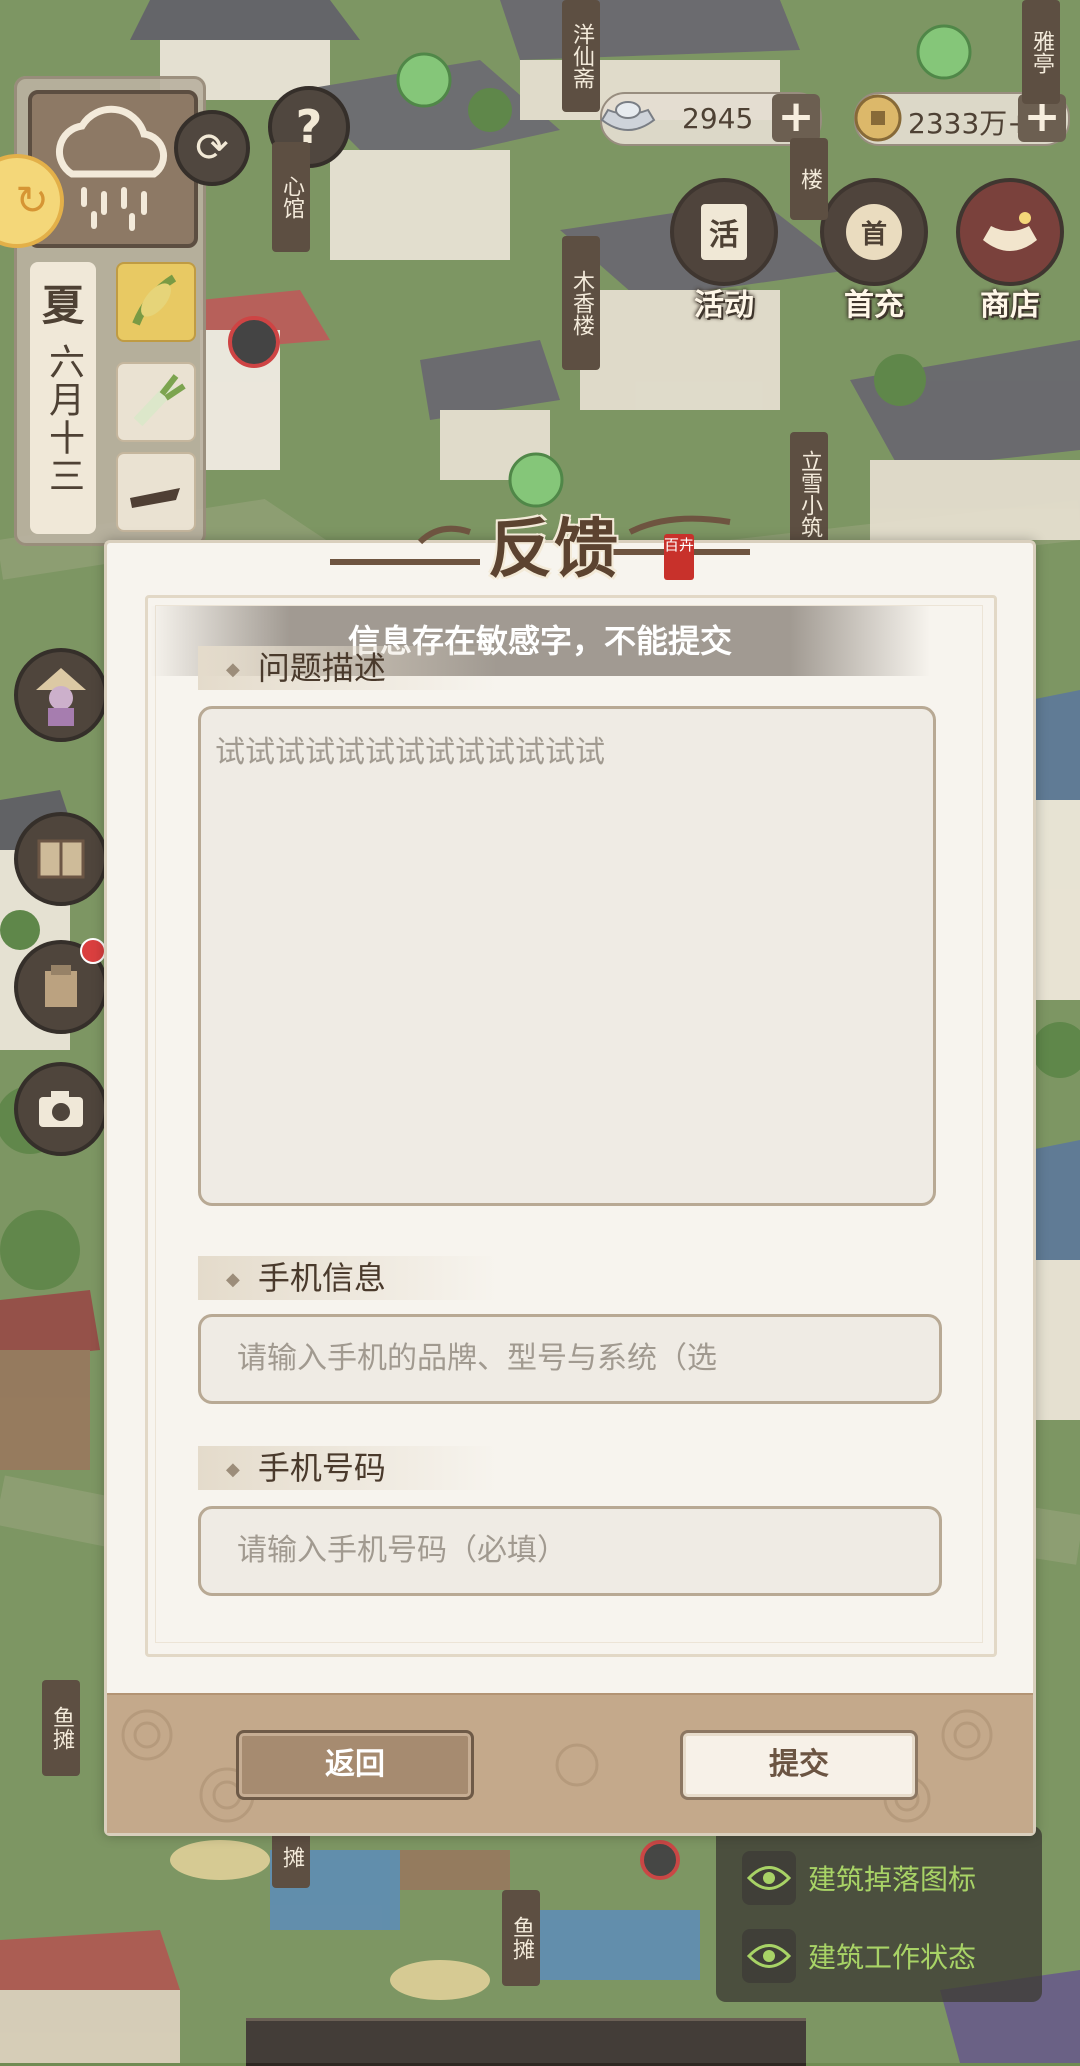 The width and height of the screenshot is (1080, 2066). What do you see at coordinates (348, 1468) in the screenshot?
I see `phone-number-label: ◆ 手机号码` at bounding box center [348, 1468].